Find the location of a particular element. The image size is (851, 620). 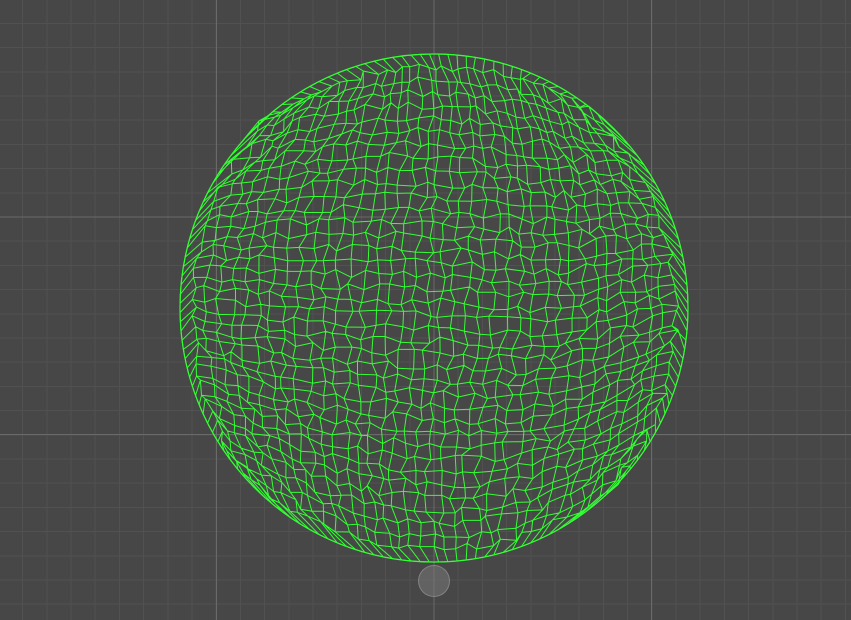

pivot-handle-icon is located at coordinates (434, 581).